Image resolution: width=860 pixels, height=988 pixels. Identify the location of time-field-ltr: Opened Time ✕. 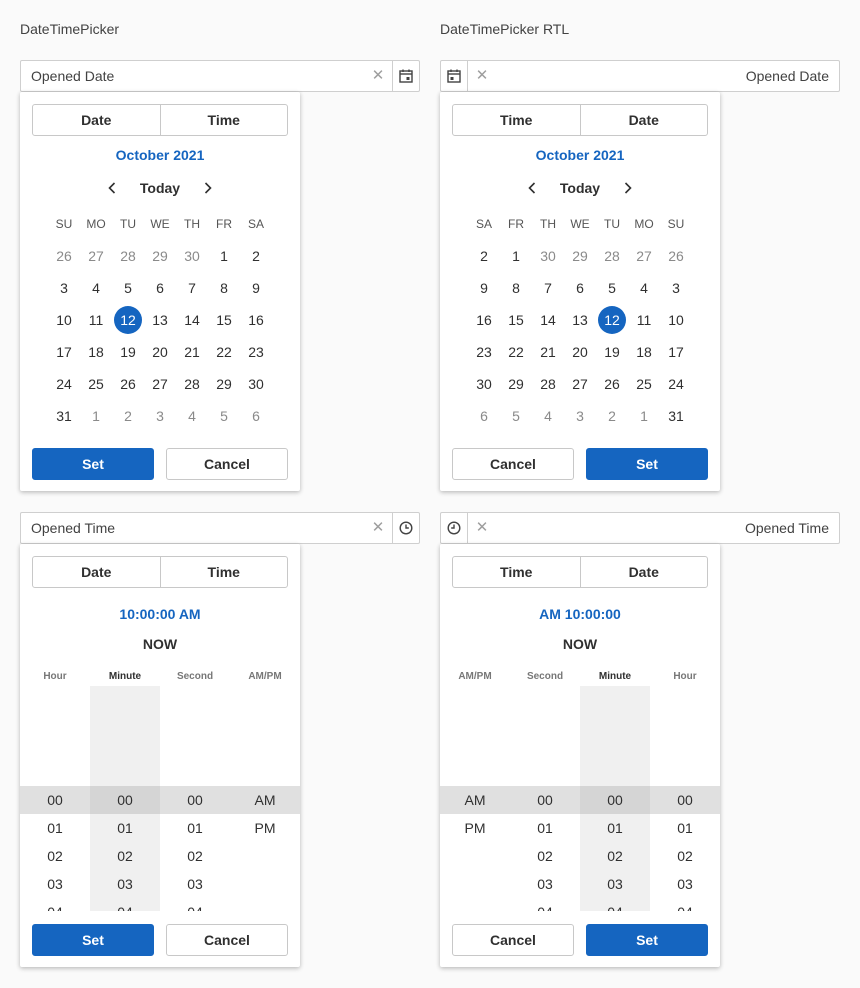
(220, 528).